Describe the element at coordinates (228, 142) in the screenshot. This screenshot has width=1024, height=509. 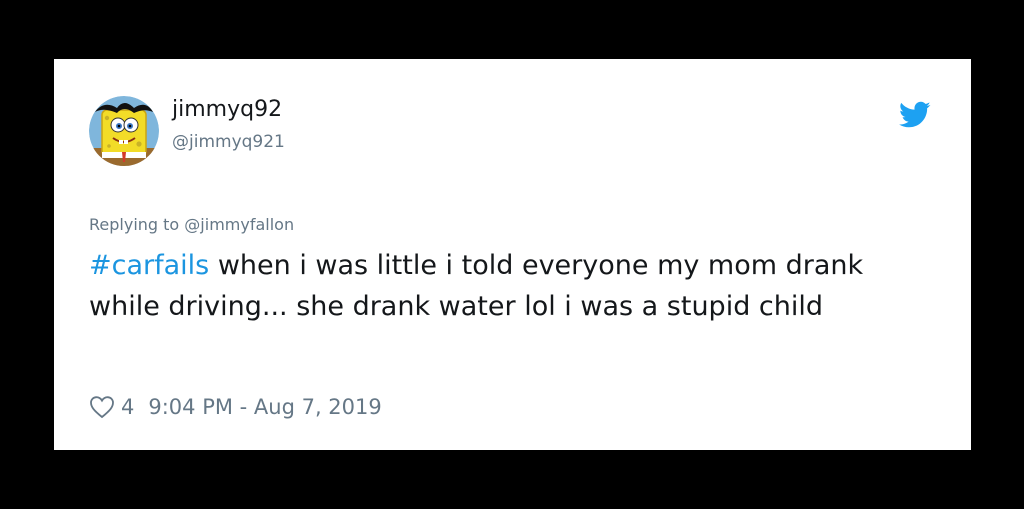
I see `user-handle: @jimmyq921` at that location.